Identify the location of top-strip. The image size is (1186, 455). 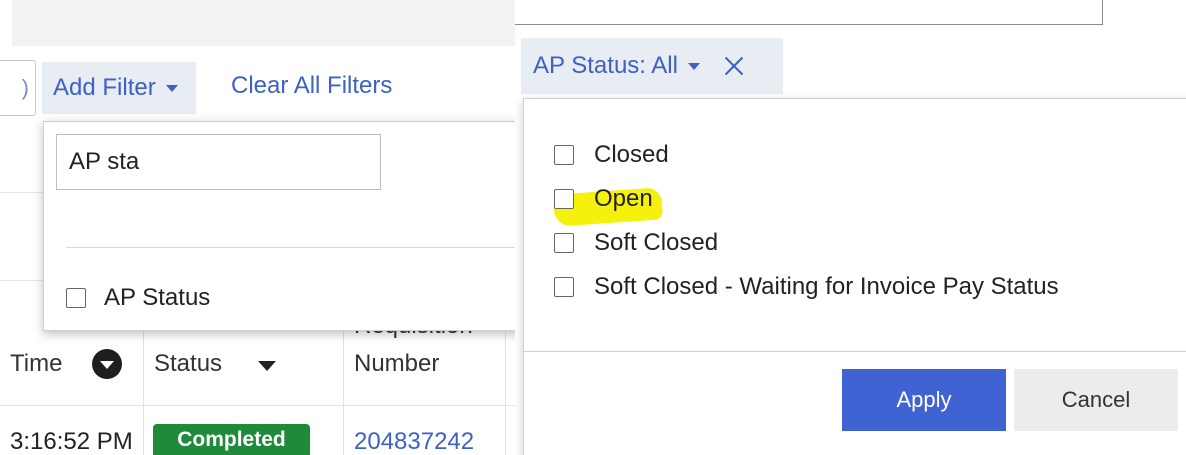
(263, 23).